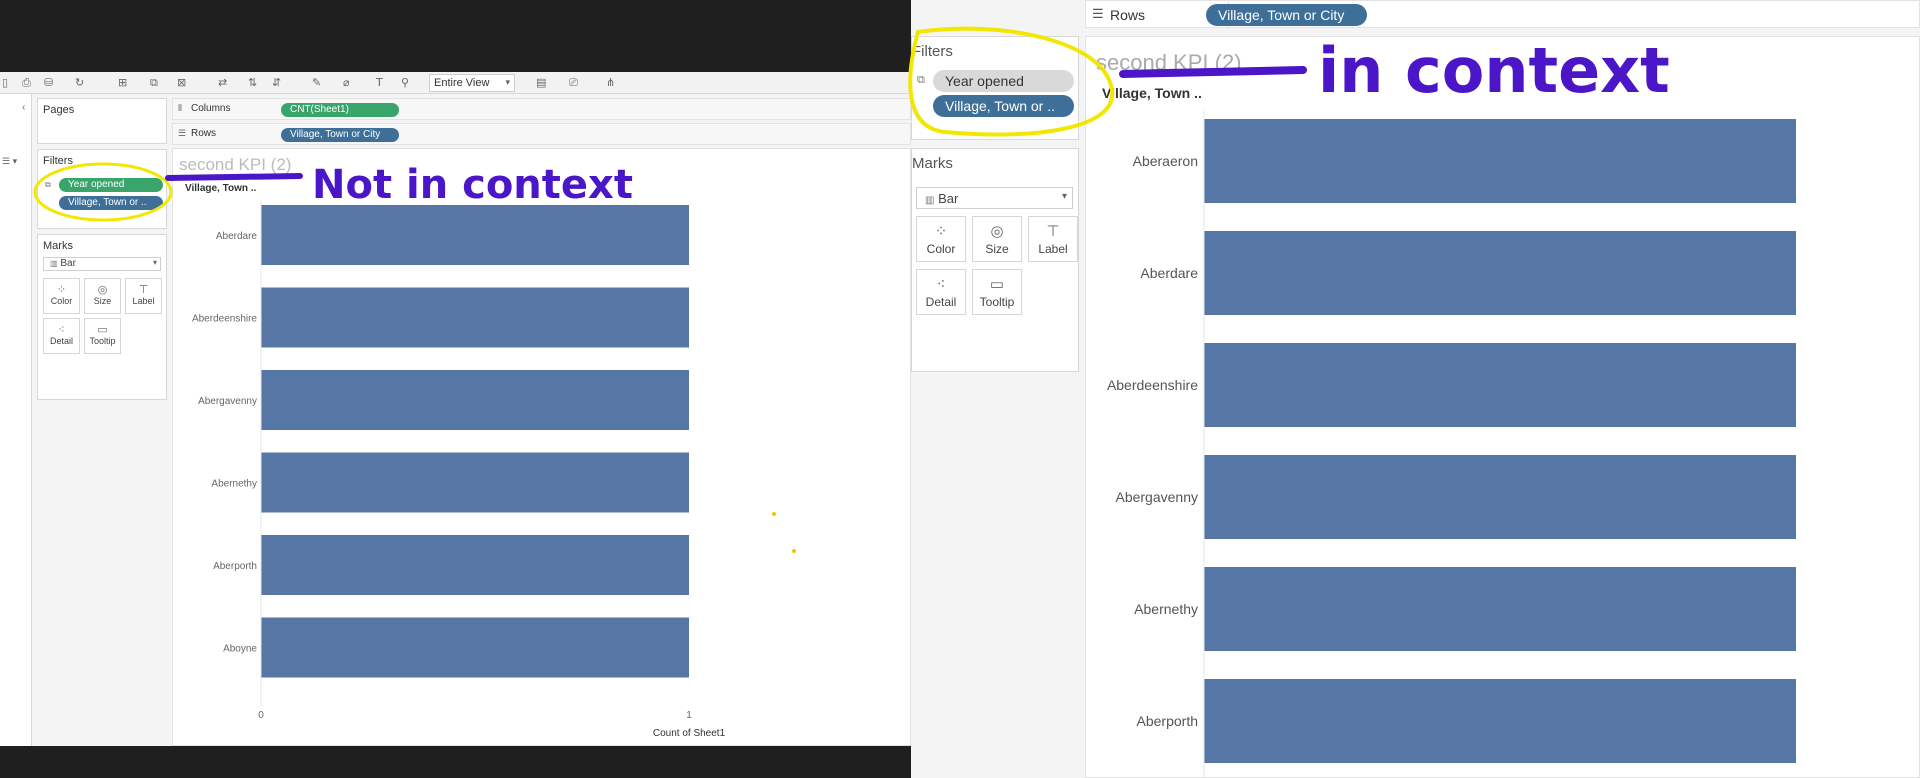 This screenshot has height=778, width=1920. I want to click on rows-shelf-label: Rows, so click(204, 133).